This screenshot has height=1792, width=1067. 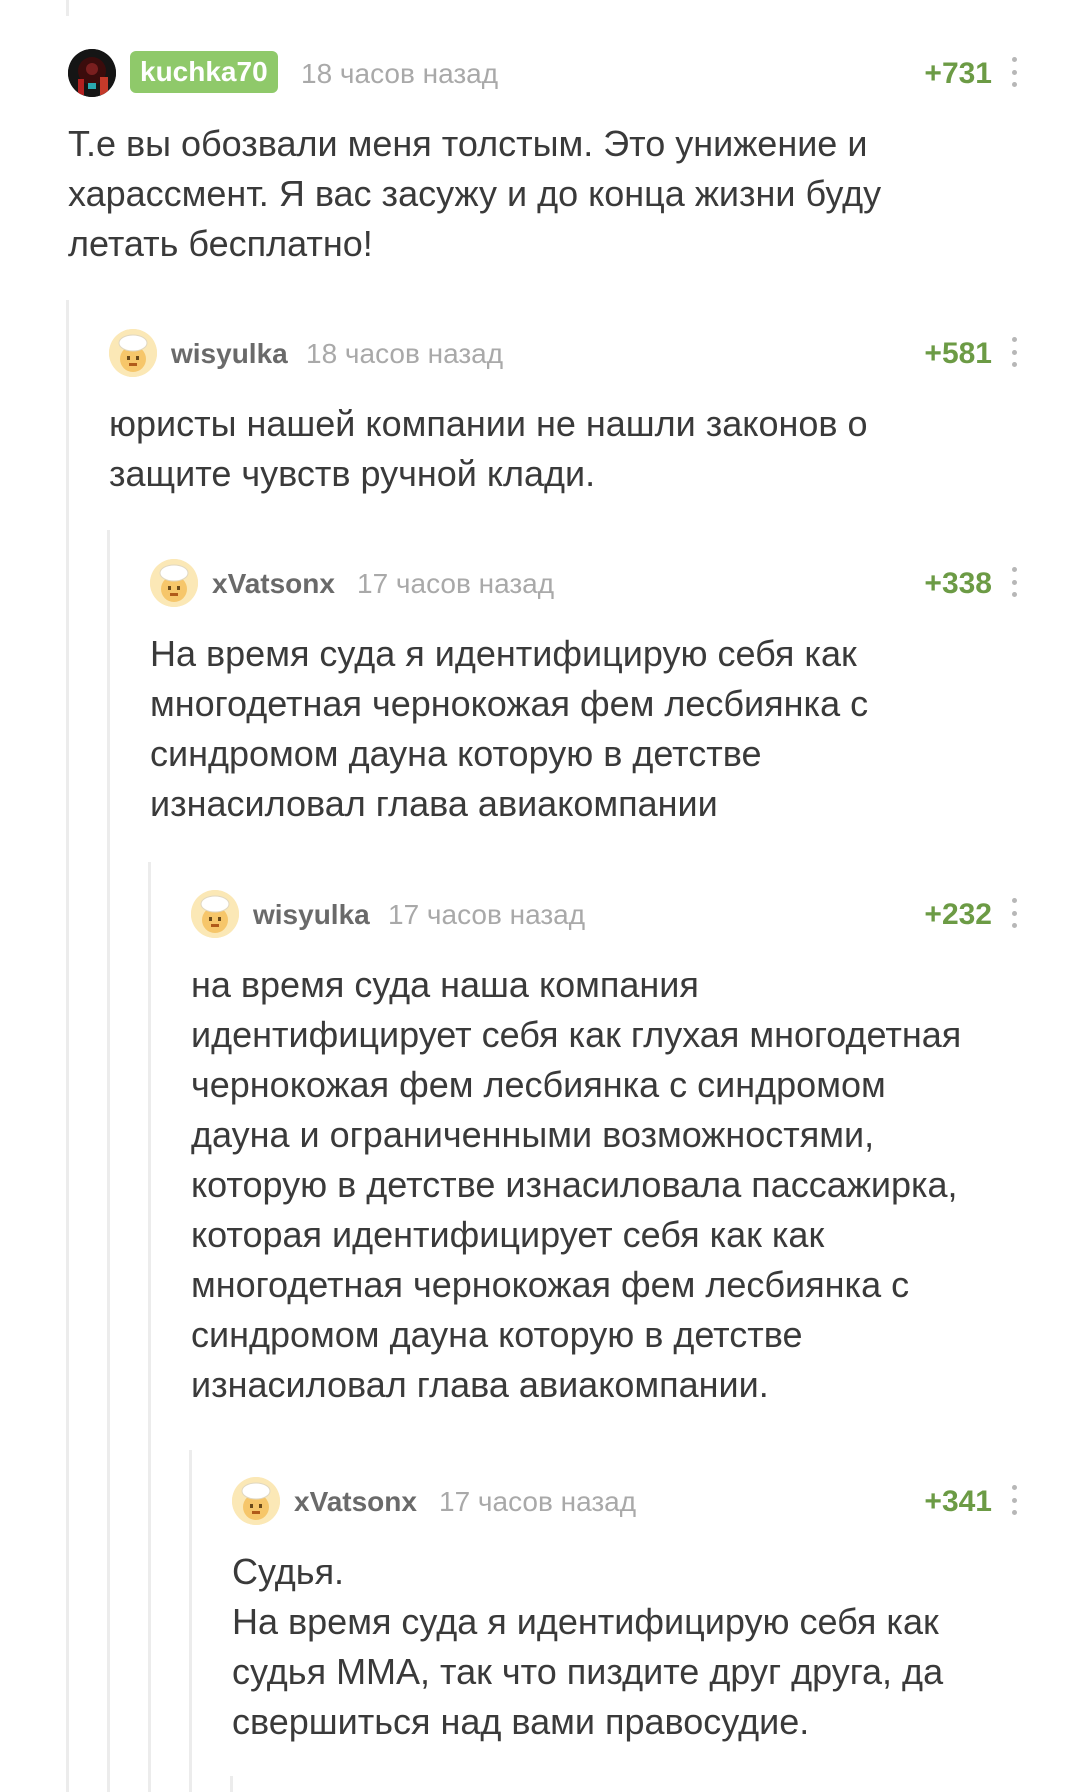 I want to click on comment-header: xVatsonx 17 часов назад +338, so click(x=584, y=583).